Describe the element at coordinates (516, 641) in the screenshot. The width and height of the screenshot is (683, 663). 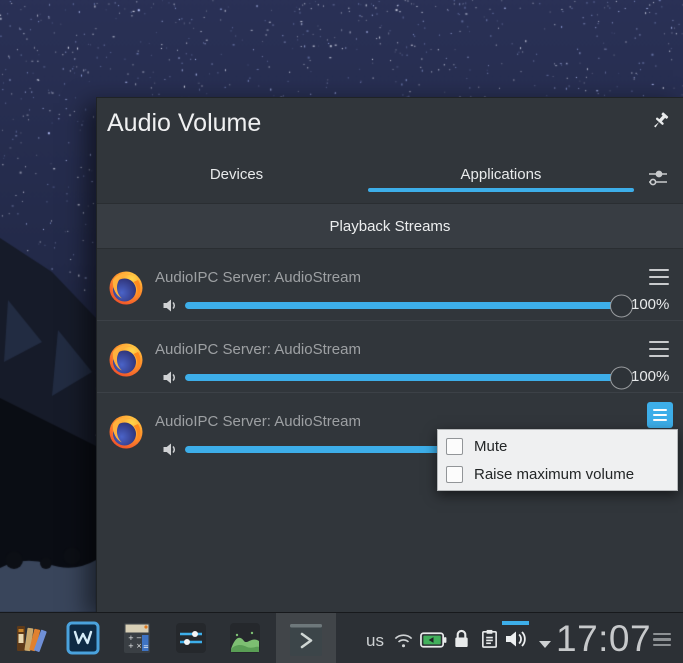
I see `volume-tray-icon` at that location.